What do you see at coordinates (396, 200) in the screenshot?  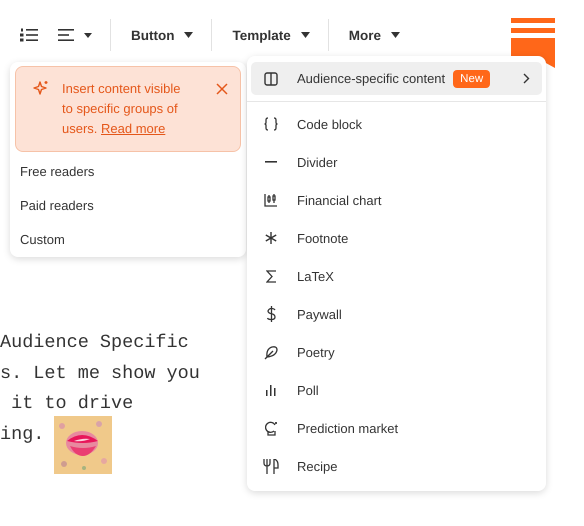 I see `menu-item: Financial chart` at bounding box center [396, 200].